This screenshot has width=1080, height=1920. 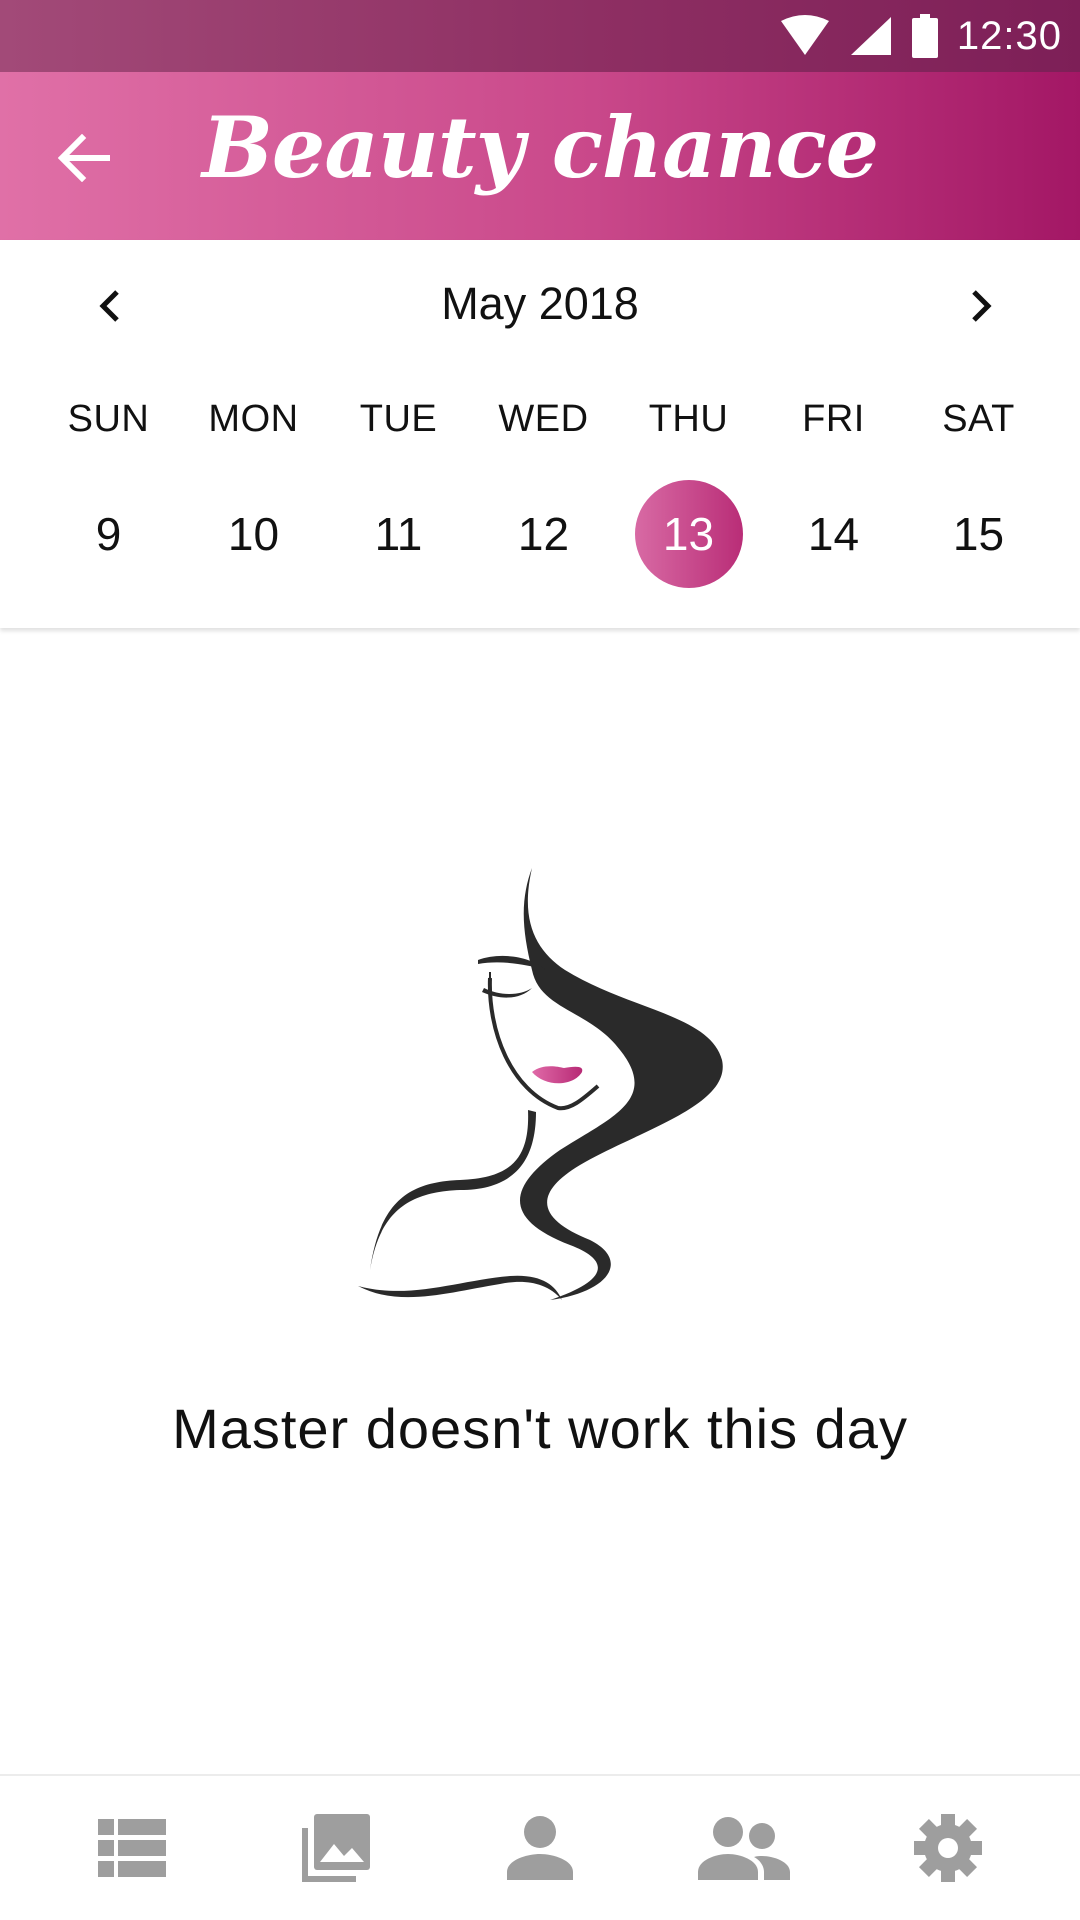 I want to click on day-number: 13, so click(x=688, y=534).